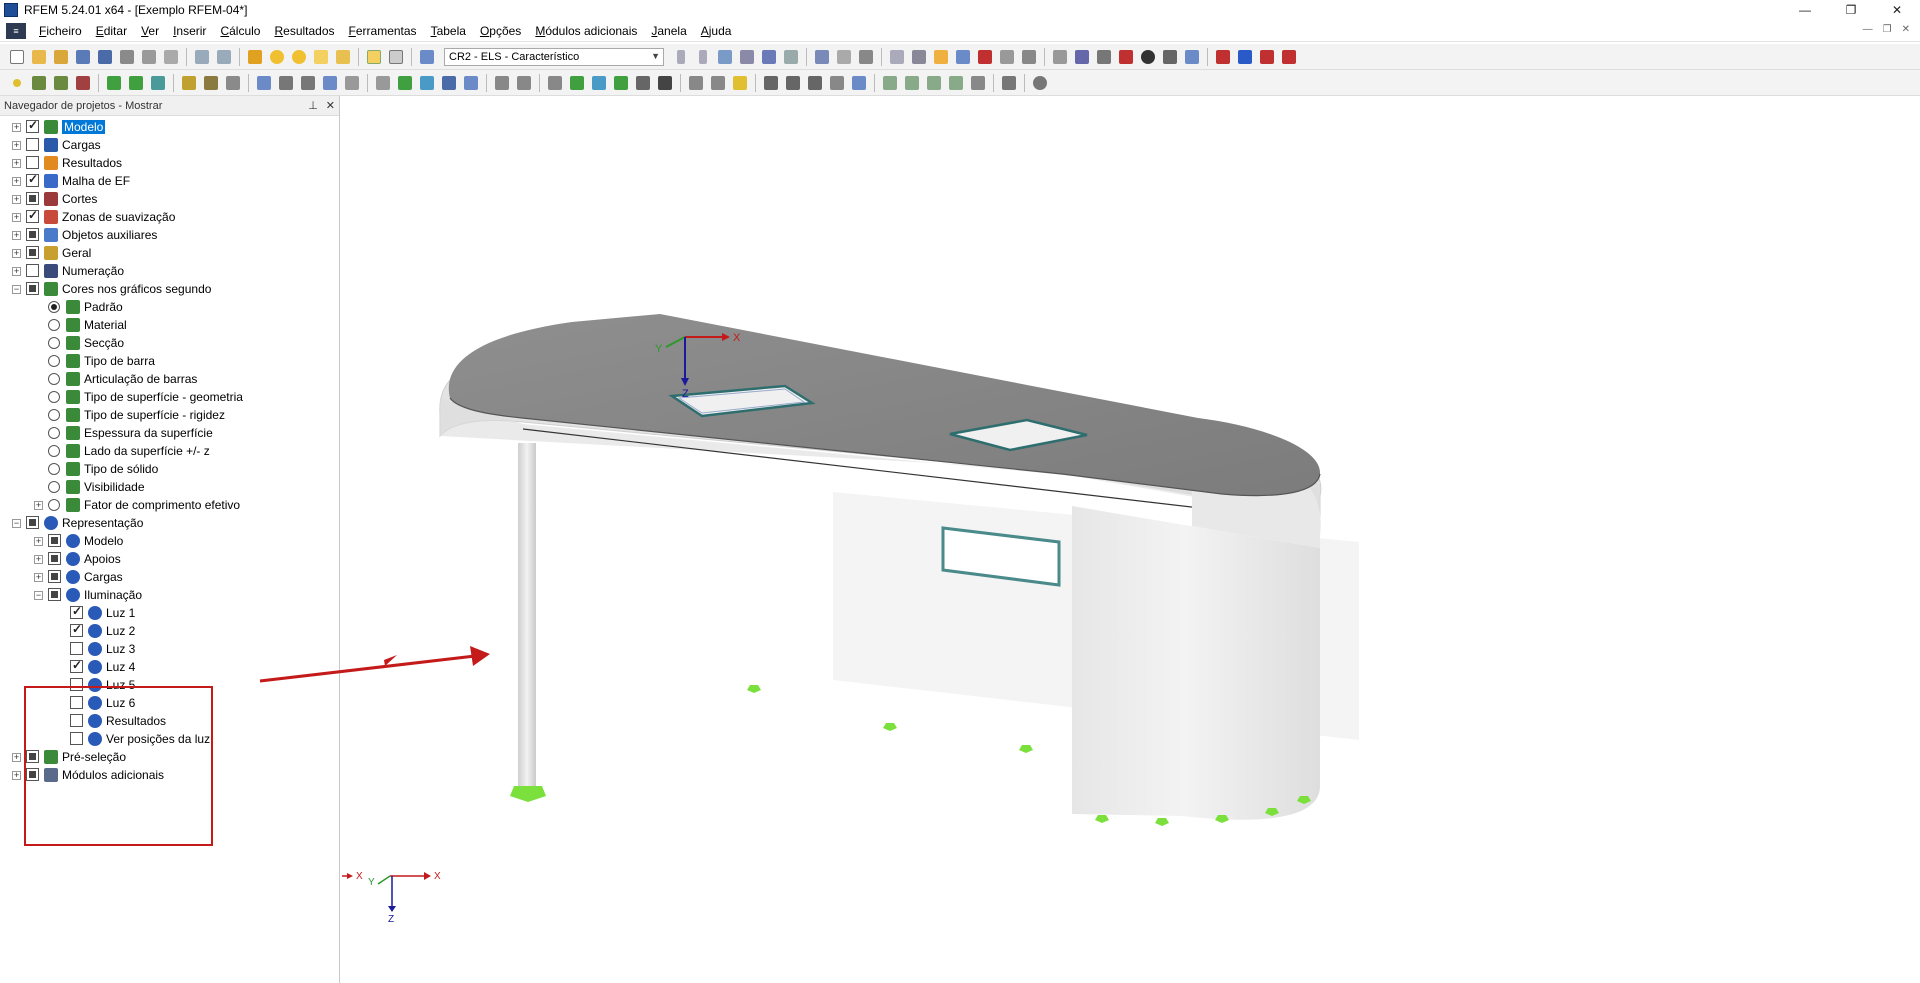 The height and width of the screenshot is (983, 1920). What do you see at coordinates (643, 83) in the screenshot?
I see `grid-points-icon` at bounding box center [643, 83].